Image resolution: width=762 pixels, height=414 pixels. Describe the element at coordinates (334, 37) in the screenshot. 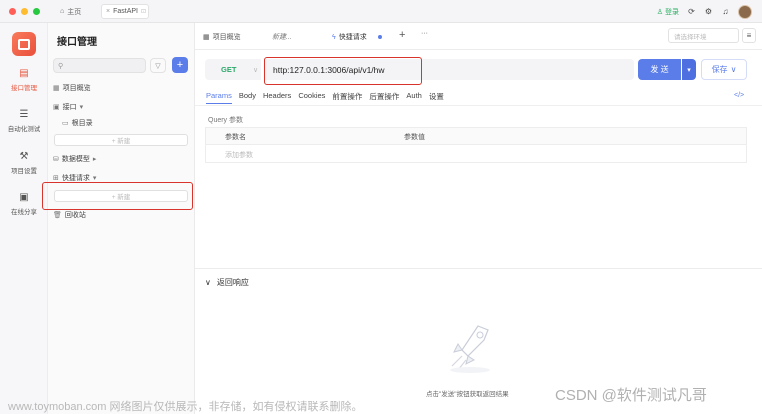

I see `lightning-icon: ϟ` at that location.